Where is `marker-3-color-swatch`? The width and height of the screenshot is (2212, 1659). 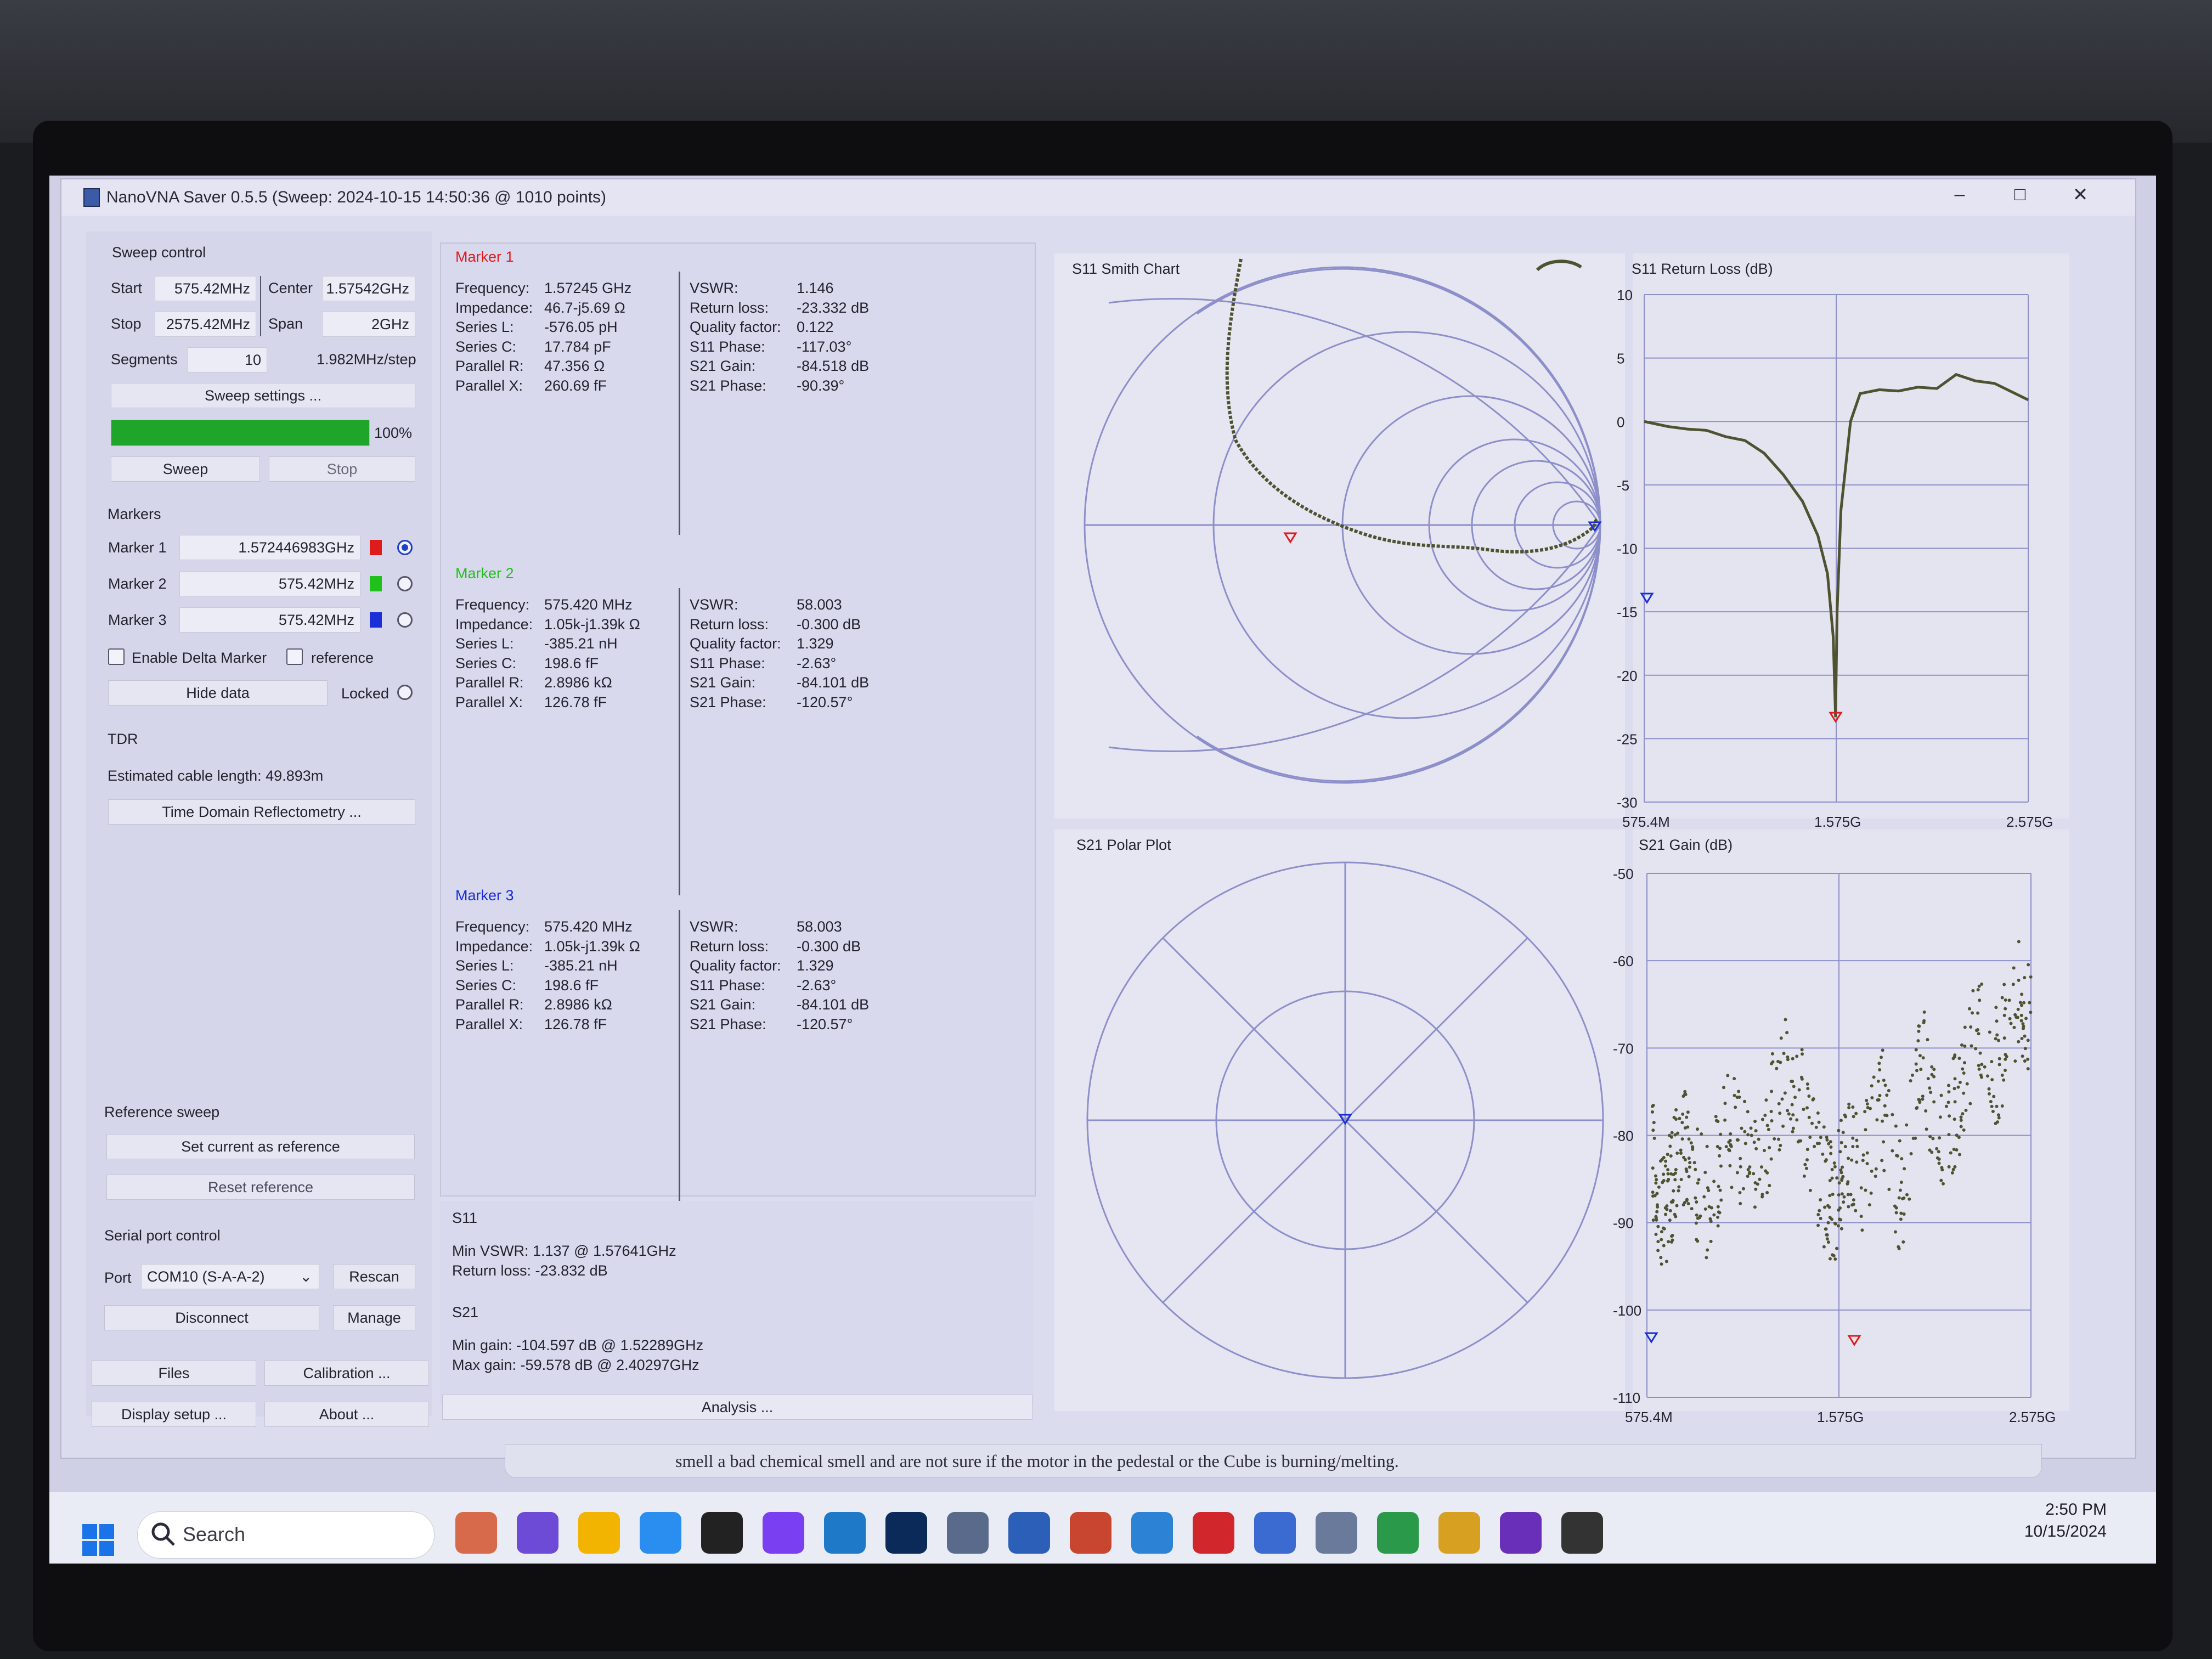 marker-3-color-swatch is located at coordinates (376, 620).